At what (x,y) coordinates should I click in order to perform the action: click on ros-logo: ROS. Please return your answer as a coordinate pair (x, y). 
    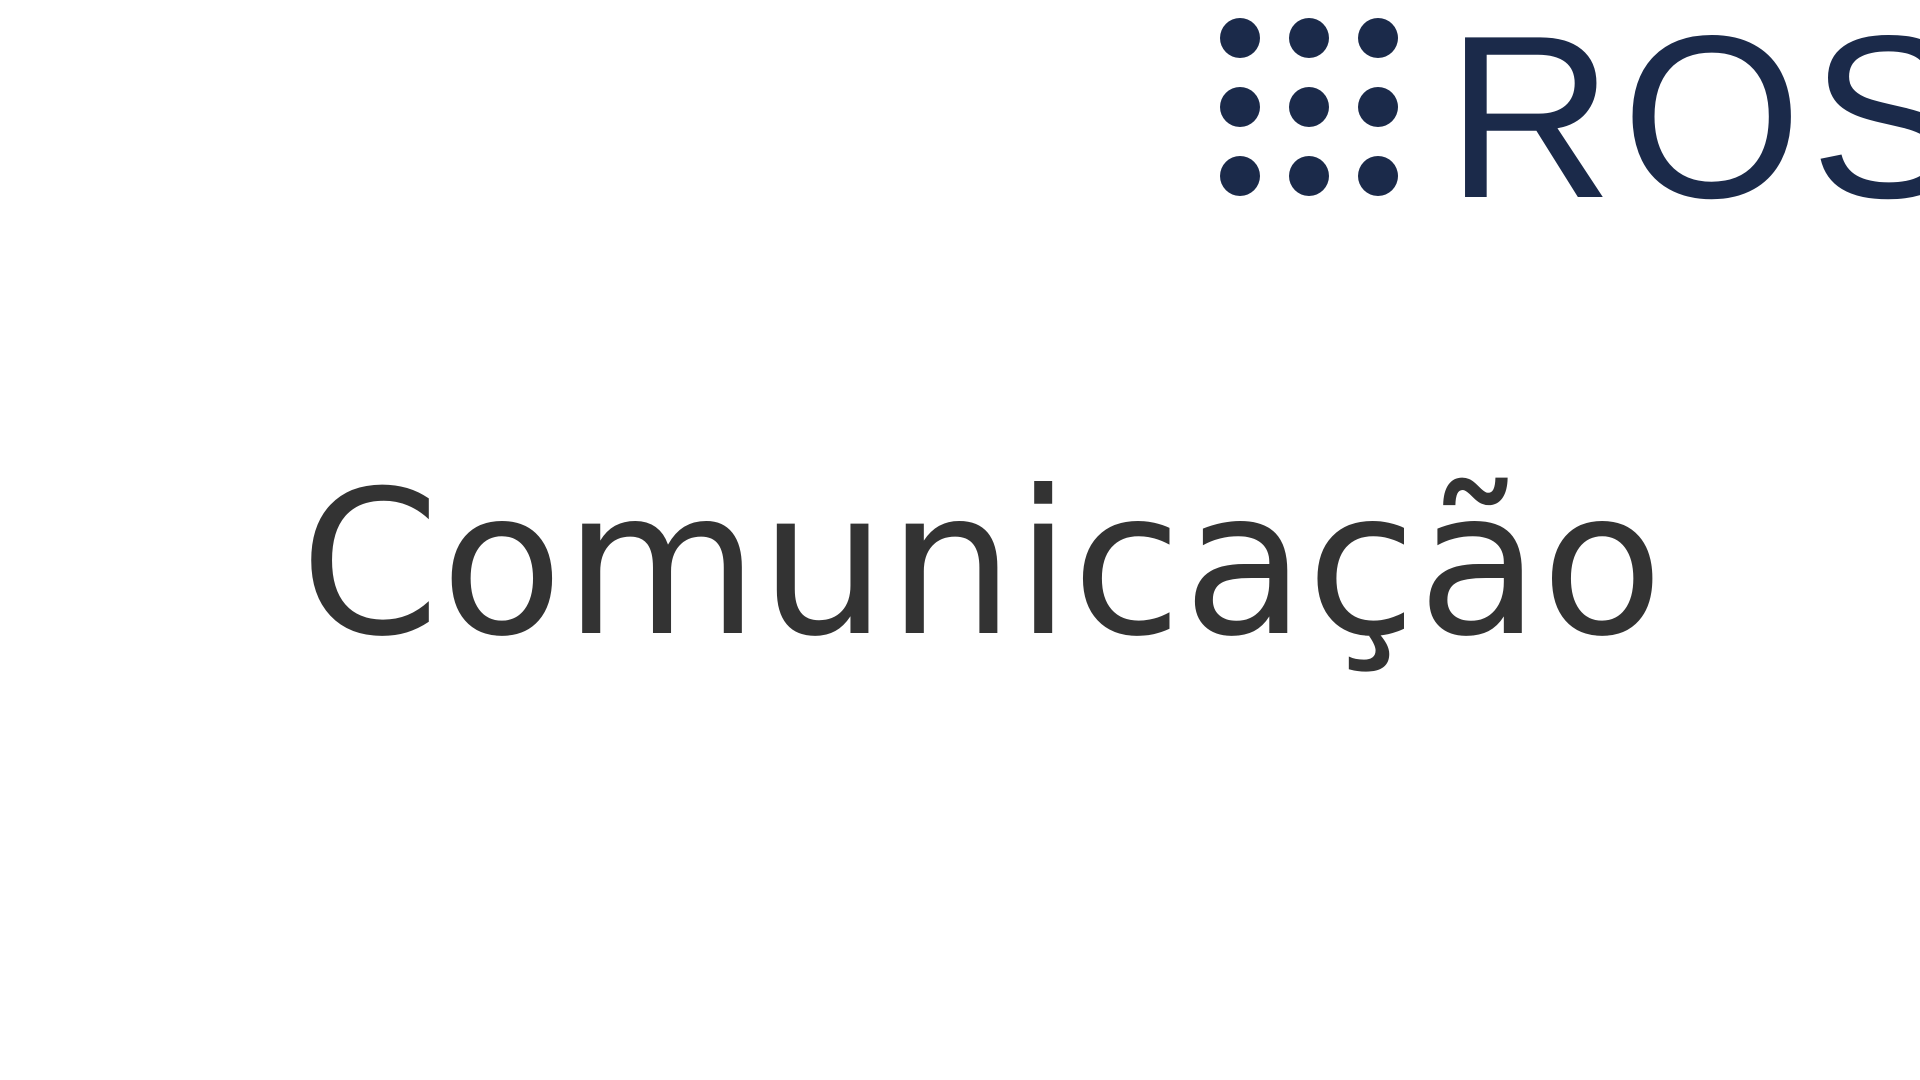
    Looking at the image, I should click on (1568, 109).